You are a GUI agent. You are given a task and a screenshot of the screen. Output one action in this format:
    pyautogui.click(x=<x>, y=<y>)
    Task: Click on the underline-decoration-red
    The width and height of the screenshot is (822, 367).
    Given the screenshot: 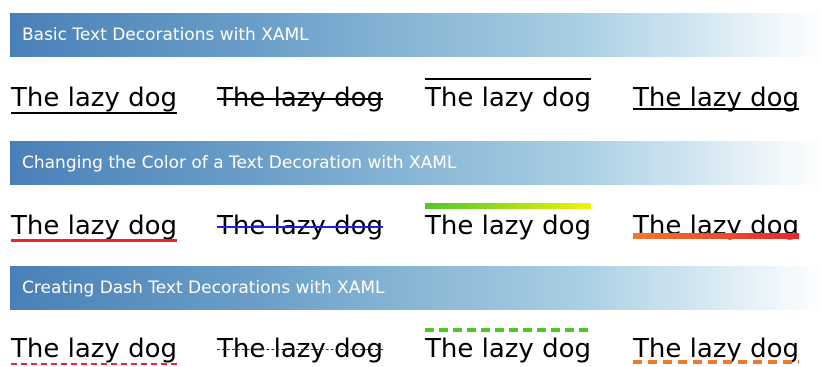 What is the action you would take?
    pyautogui.click(x=94, y=240)
    